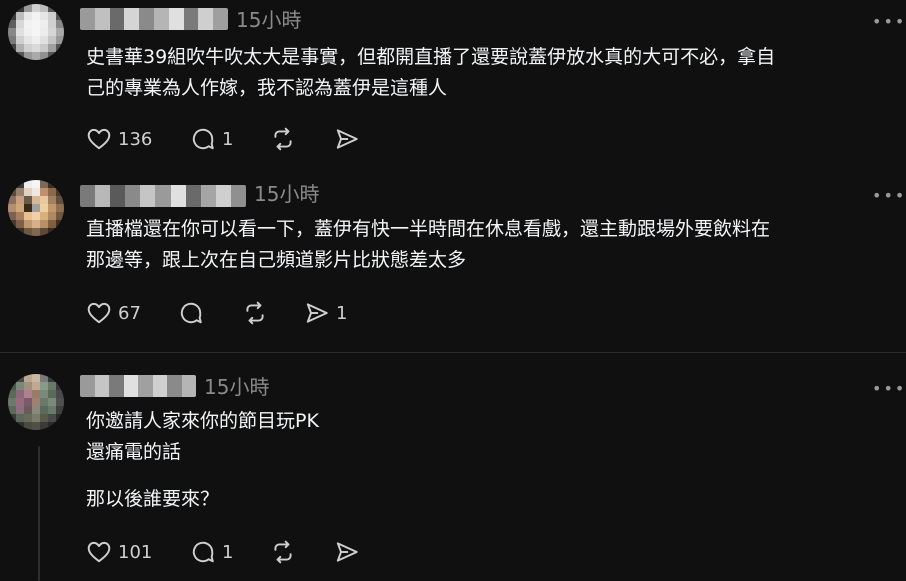 The image size is (906, 581). What do you see at coordinates (431, 57) in the screenshot?
I see `comment-text-line: 史書華39組吹牛吹太大是事實，但都開直播了還要說蓋伊放水真的大可不必，拿自` at bounding box center [431, 57].